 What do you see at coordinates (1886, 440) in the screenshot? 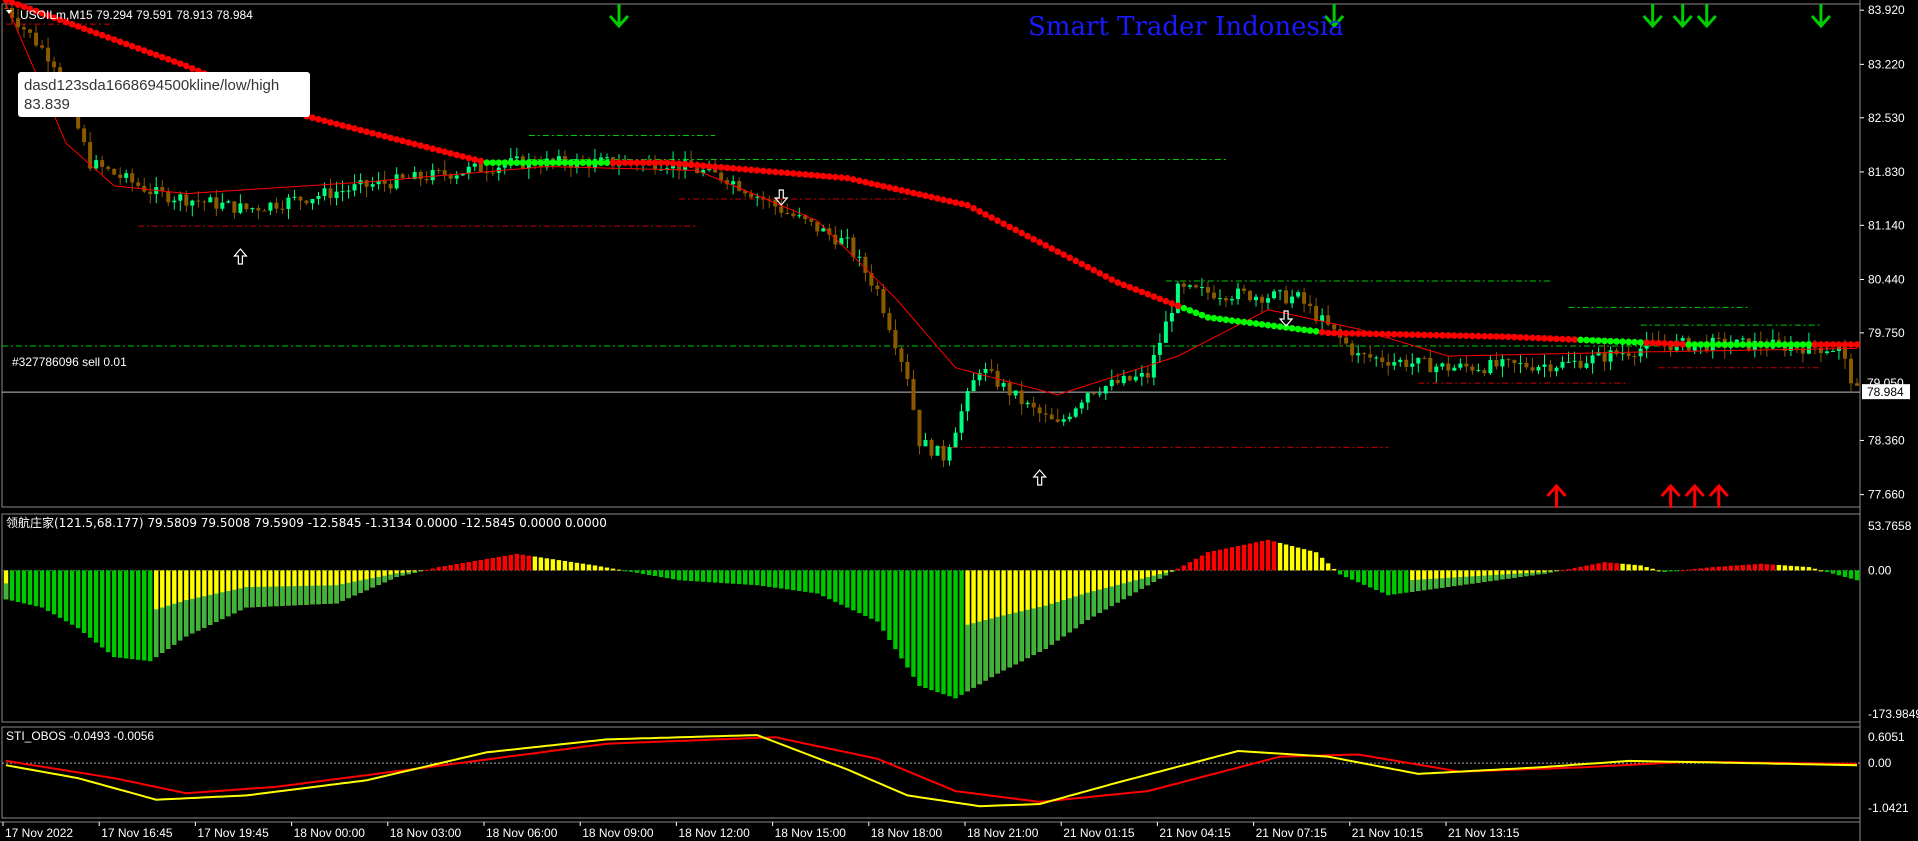
I see `price-tick-label: 78.360` at bounding box center [1886, 440].